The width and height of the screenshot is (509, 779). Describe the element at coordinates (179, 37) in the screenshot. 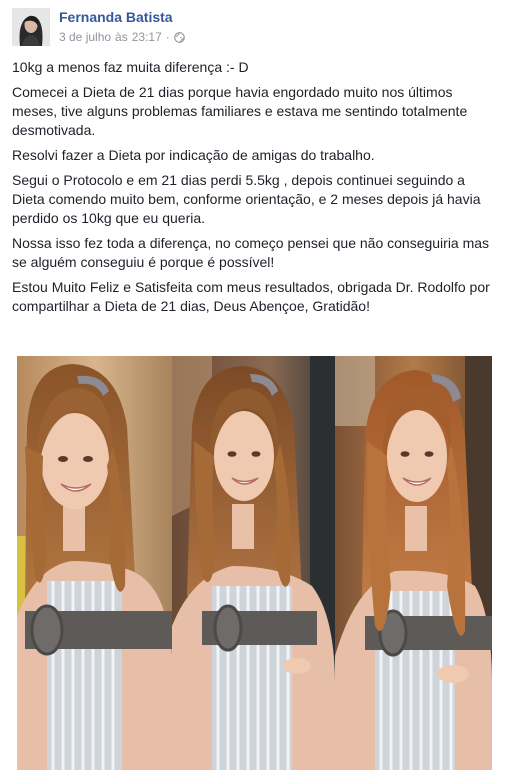

I see `globe-icon` at that location.